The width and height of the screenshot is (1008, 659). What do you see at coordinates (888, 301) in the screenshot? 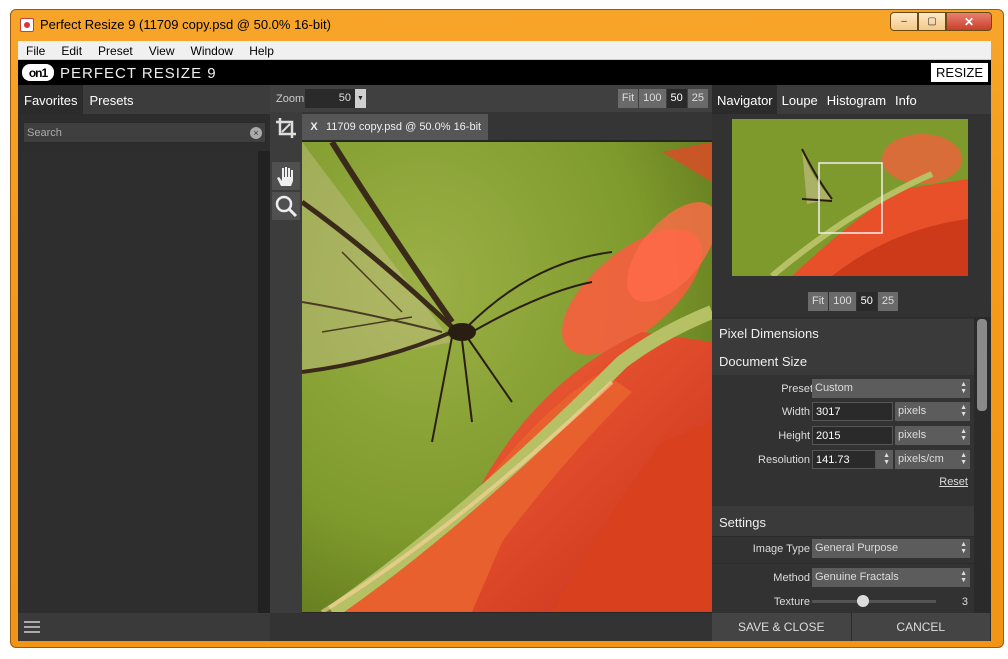
I see `nav-25-button: 25` at bounding box center [888, 301].